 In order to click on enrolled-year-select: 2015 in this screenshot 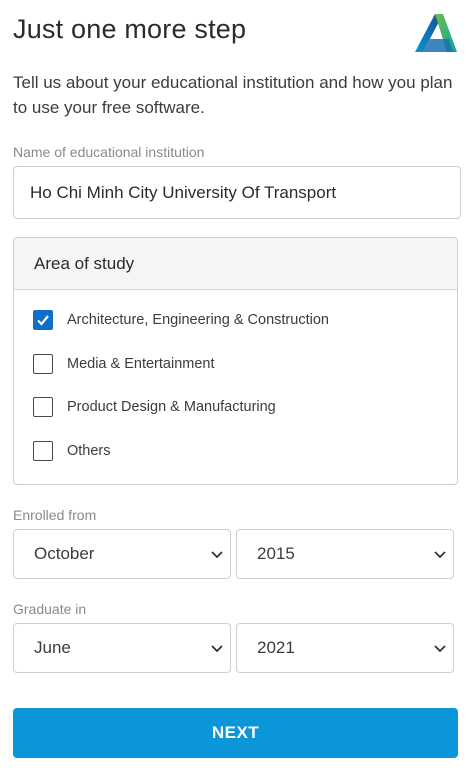, I will do `click(345, 554)`.